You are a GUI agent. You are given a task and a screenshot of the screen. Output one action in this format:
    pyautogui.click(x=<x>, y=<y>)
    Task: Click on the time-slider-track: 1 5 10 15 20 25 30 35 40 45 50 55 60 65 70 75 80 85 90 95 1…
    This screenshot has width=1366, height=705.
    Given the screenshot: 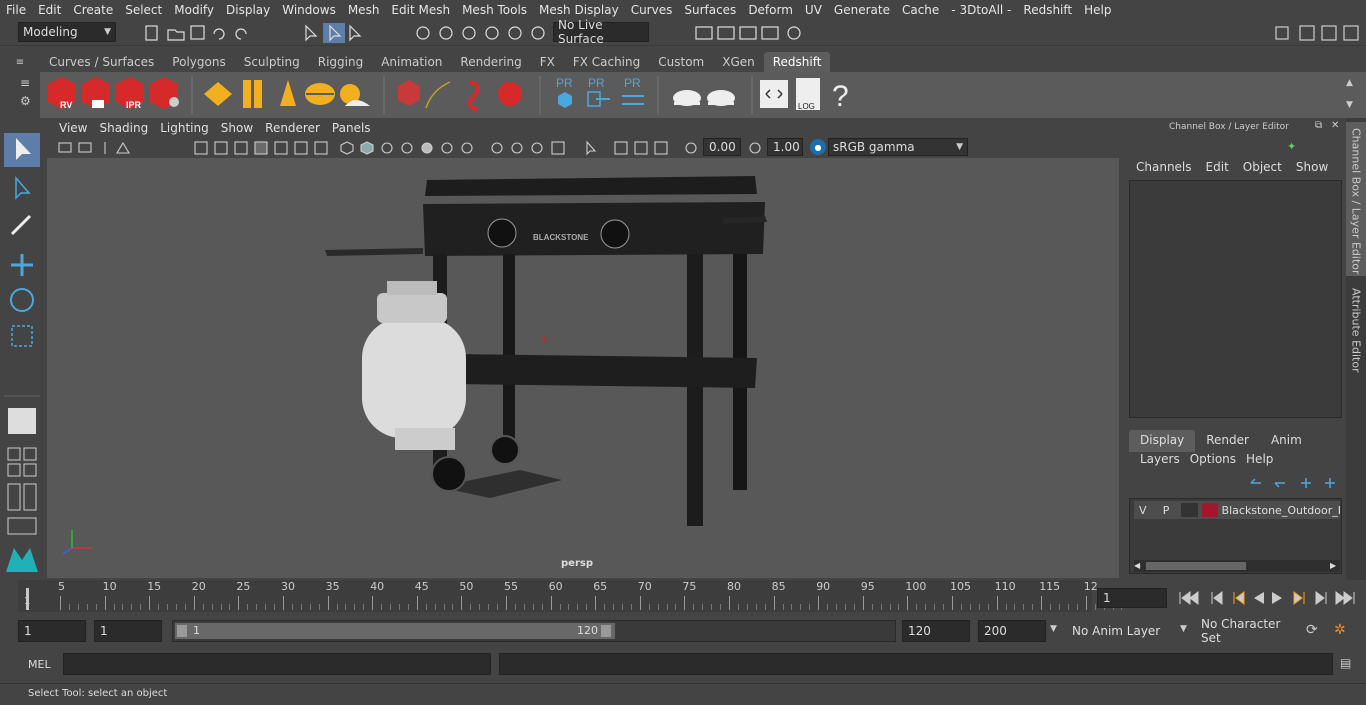 What is the action you would take?
    pyautogui.click(x=570, y=596)
    